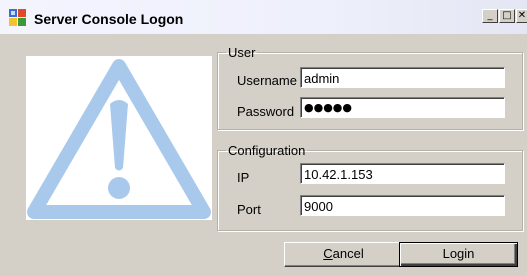 Image resolution: width=527 pixels, height=276 pixels. Describe the element at coordinates (243, 177) in the screenshot. I see `ip-label: IP` at that location.